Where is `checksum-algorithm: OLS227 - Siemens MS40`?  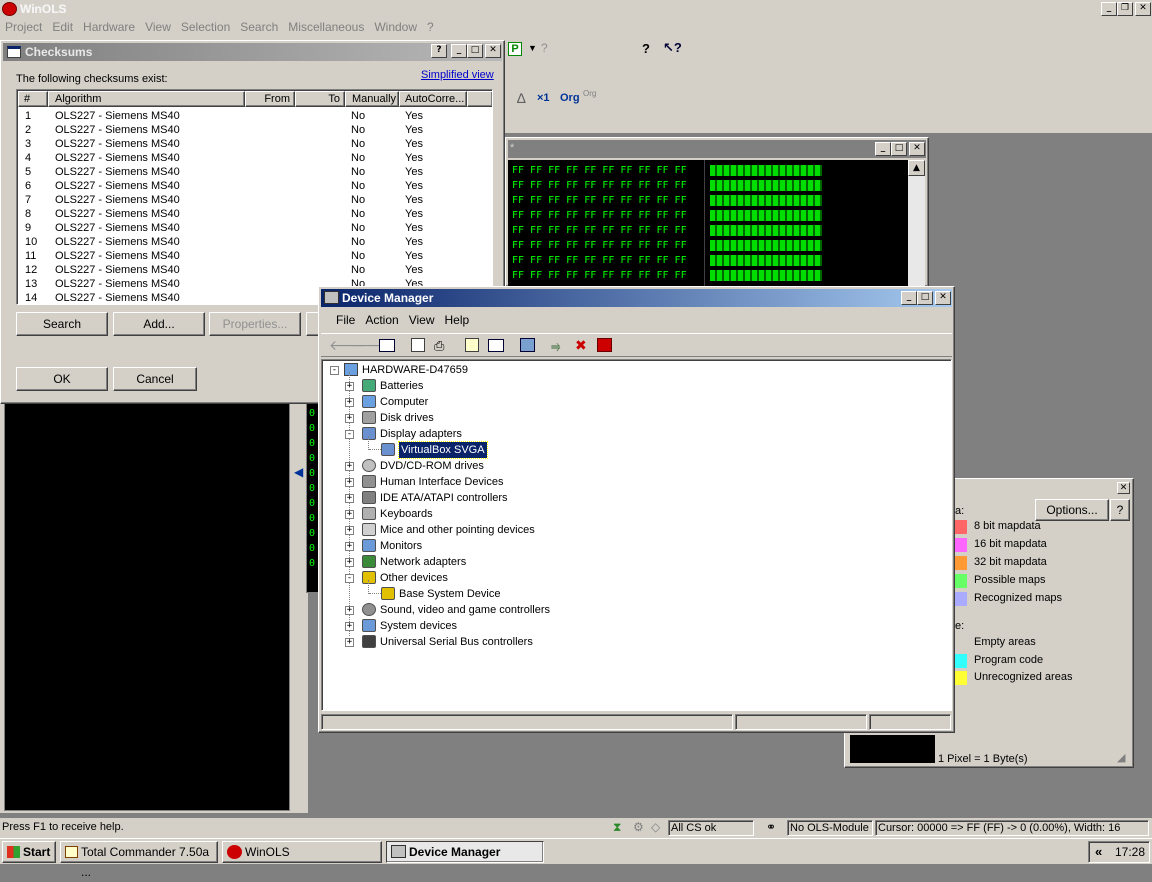
checksum-algorithm: OLS227 - Siemens MS40 is located at coordinates (117, 158).